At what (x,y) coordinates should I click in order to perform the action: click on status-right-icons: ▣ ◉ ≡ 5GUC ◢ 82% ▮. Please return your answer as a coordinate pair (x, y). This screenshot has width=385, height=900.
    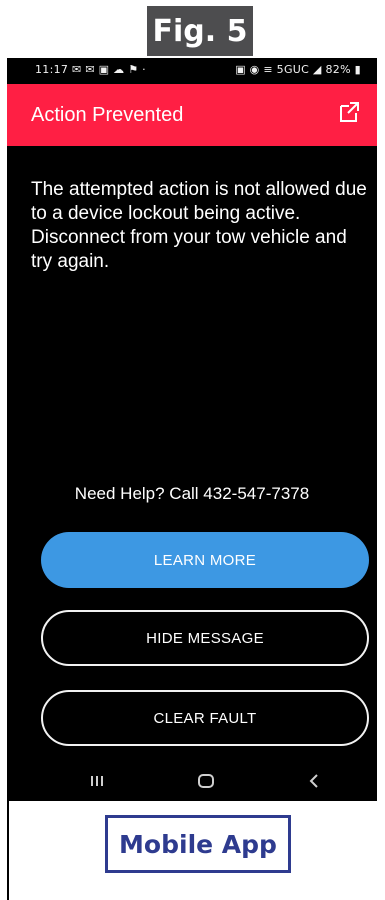
    Looking at the image, I should click on (298, 69).